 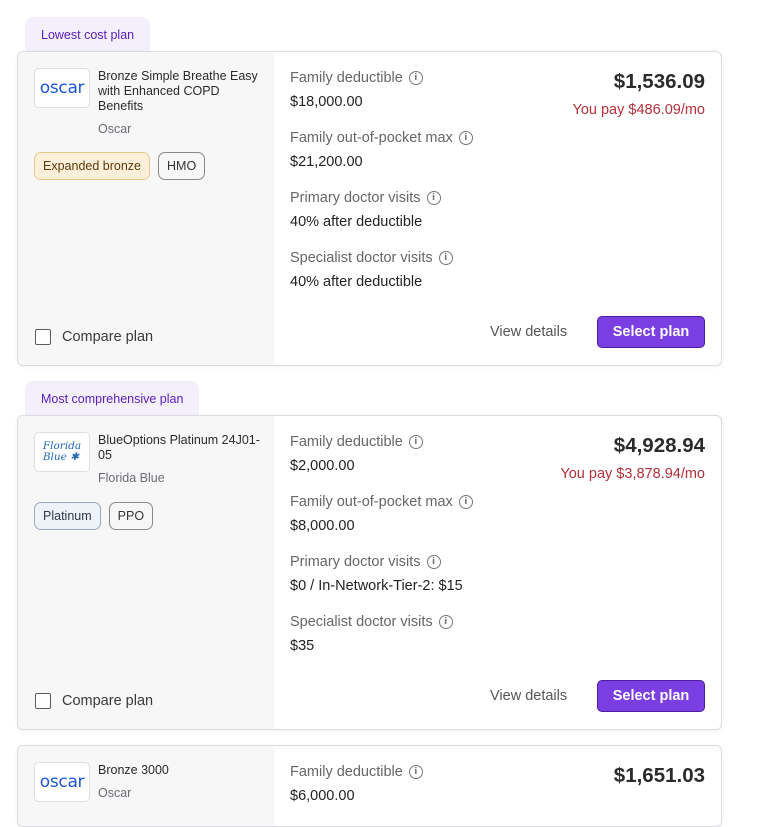 I want to click on network-type-badge: PPO, so click(x=131, y=516).